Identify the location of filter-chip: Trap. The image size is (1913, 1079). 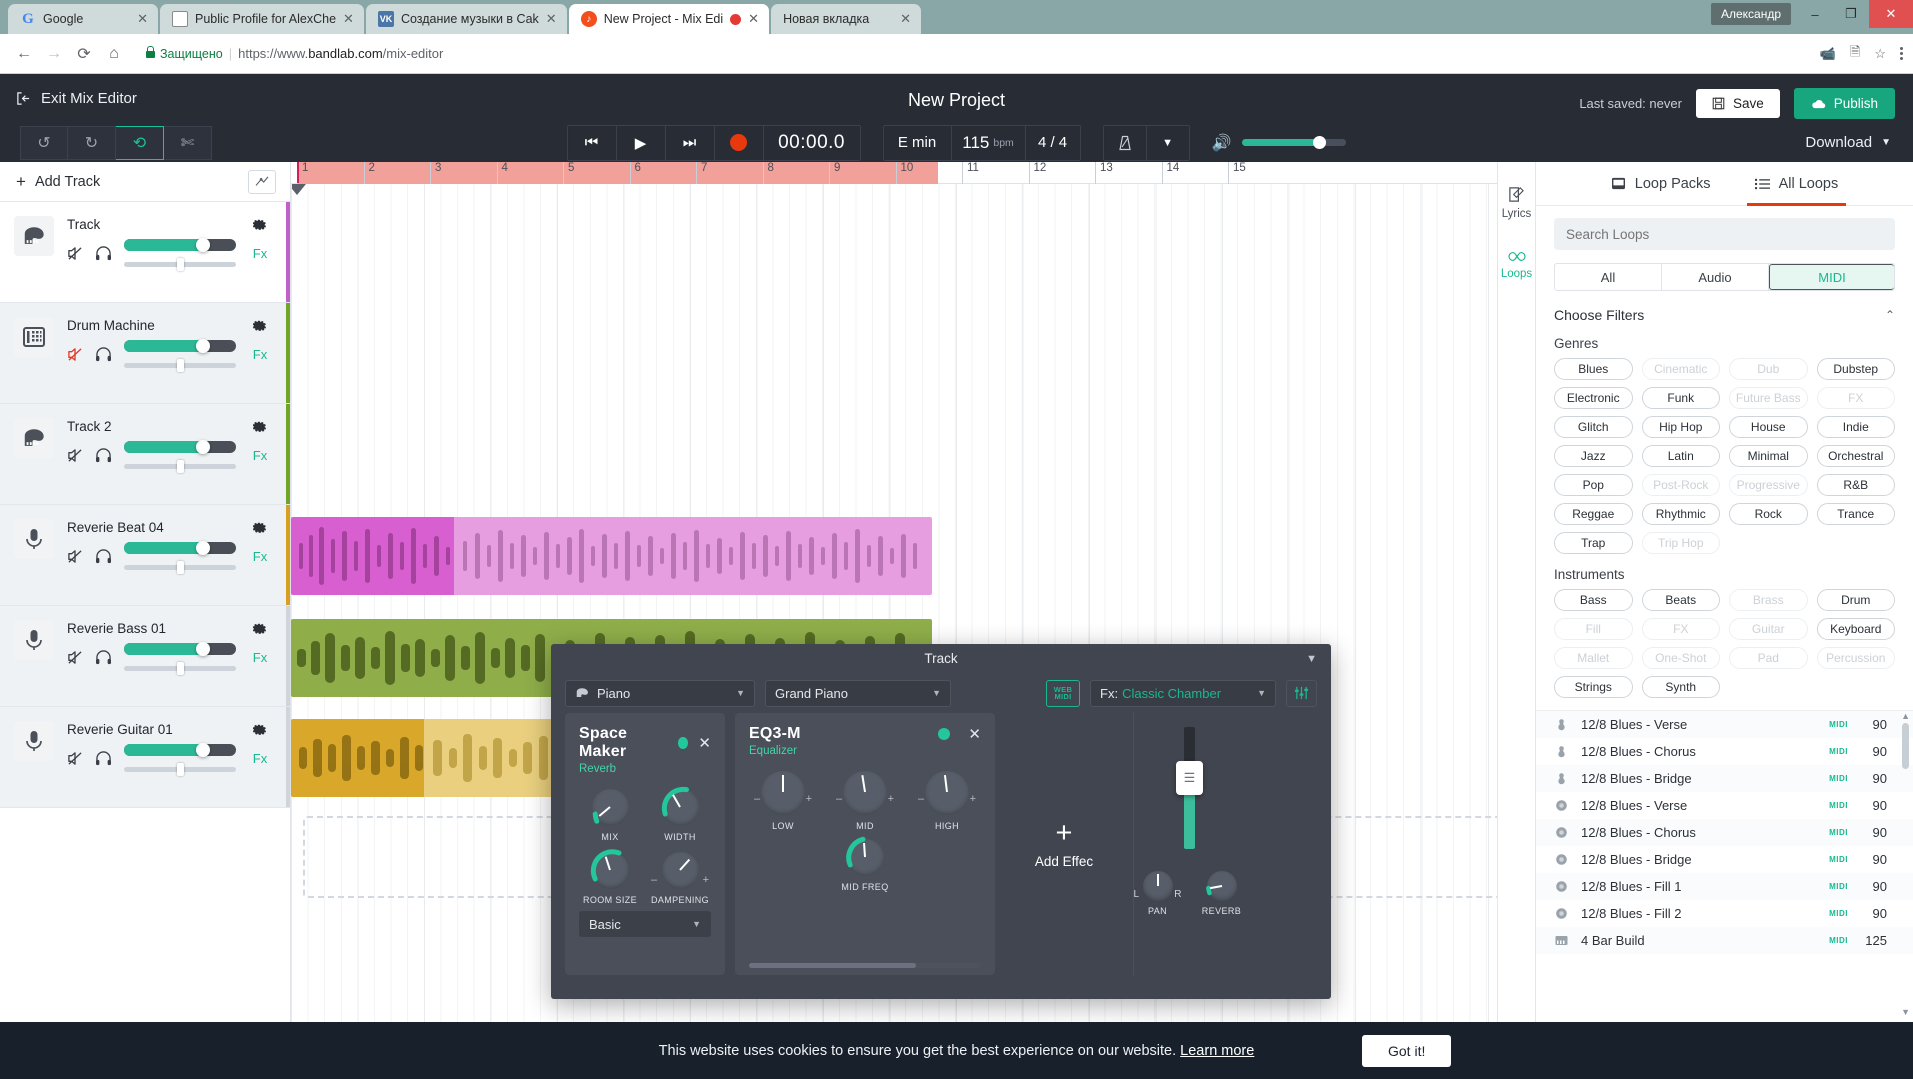
(1593, 543).